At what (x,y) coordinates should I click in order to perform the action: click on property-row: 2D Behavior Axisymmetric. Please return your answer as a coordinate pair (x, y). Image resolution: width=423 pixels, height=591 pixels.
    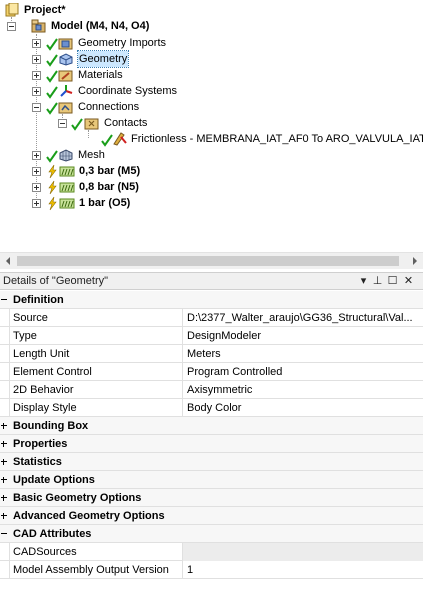
    Looking at the image, I should click on (211, 390).